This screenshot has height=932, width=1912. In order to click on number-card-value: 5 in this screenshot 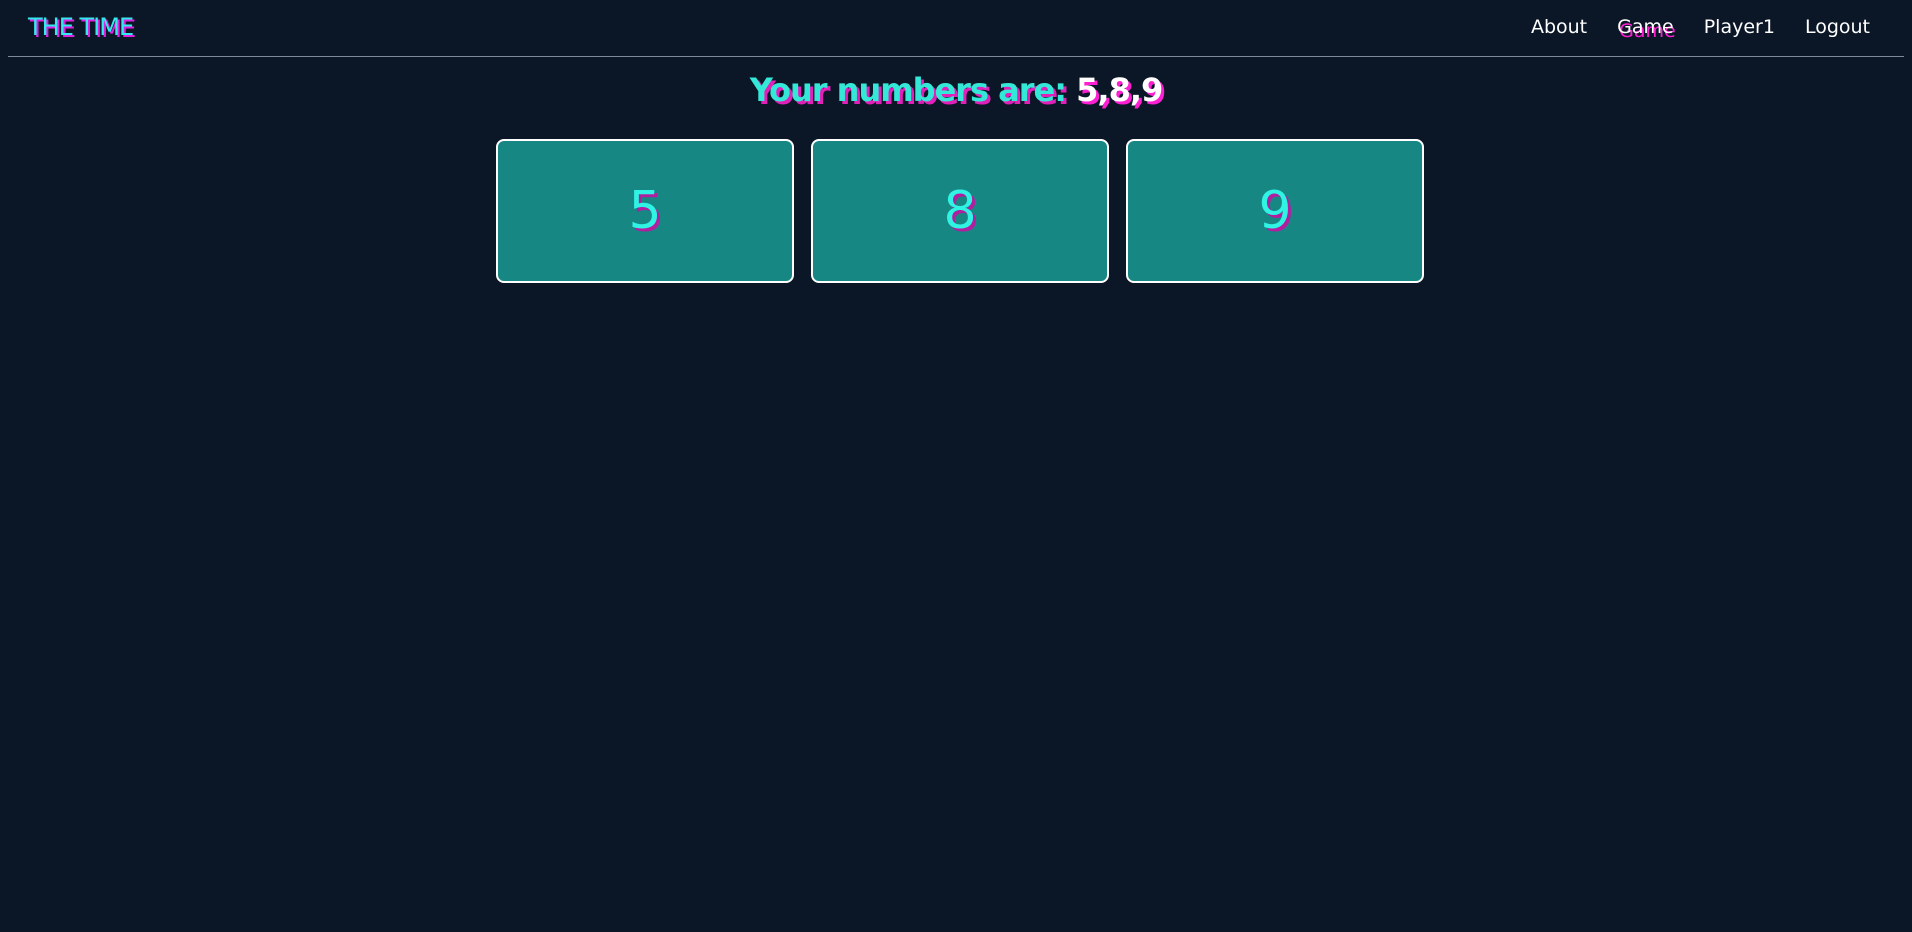, I will do `click(645, 211)`.